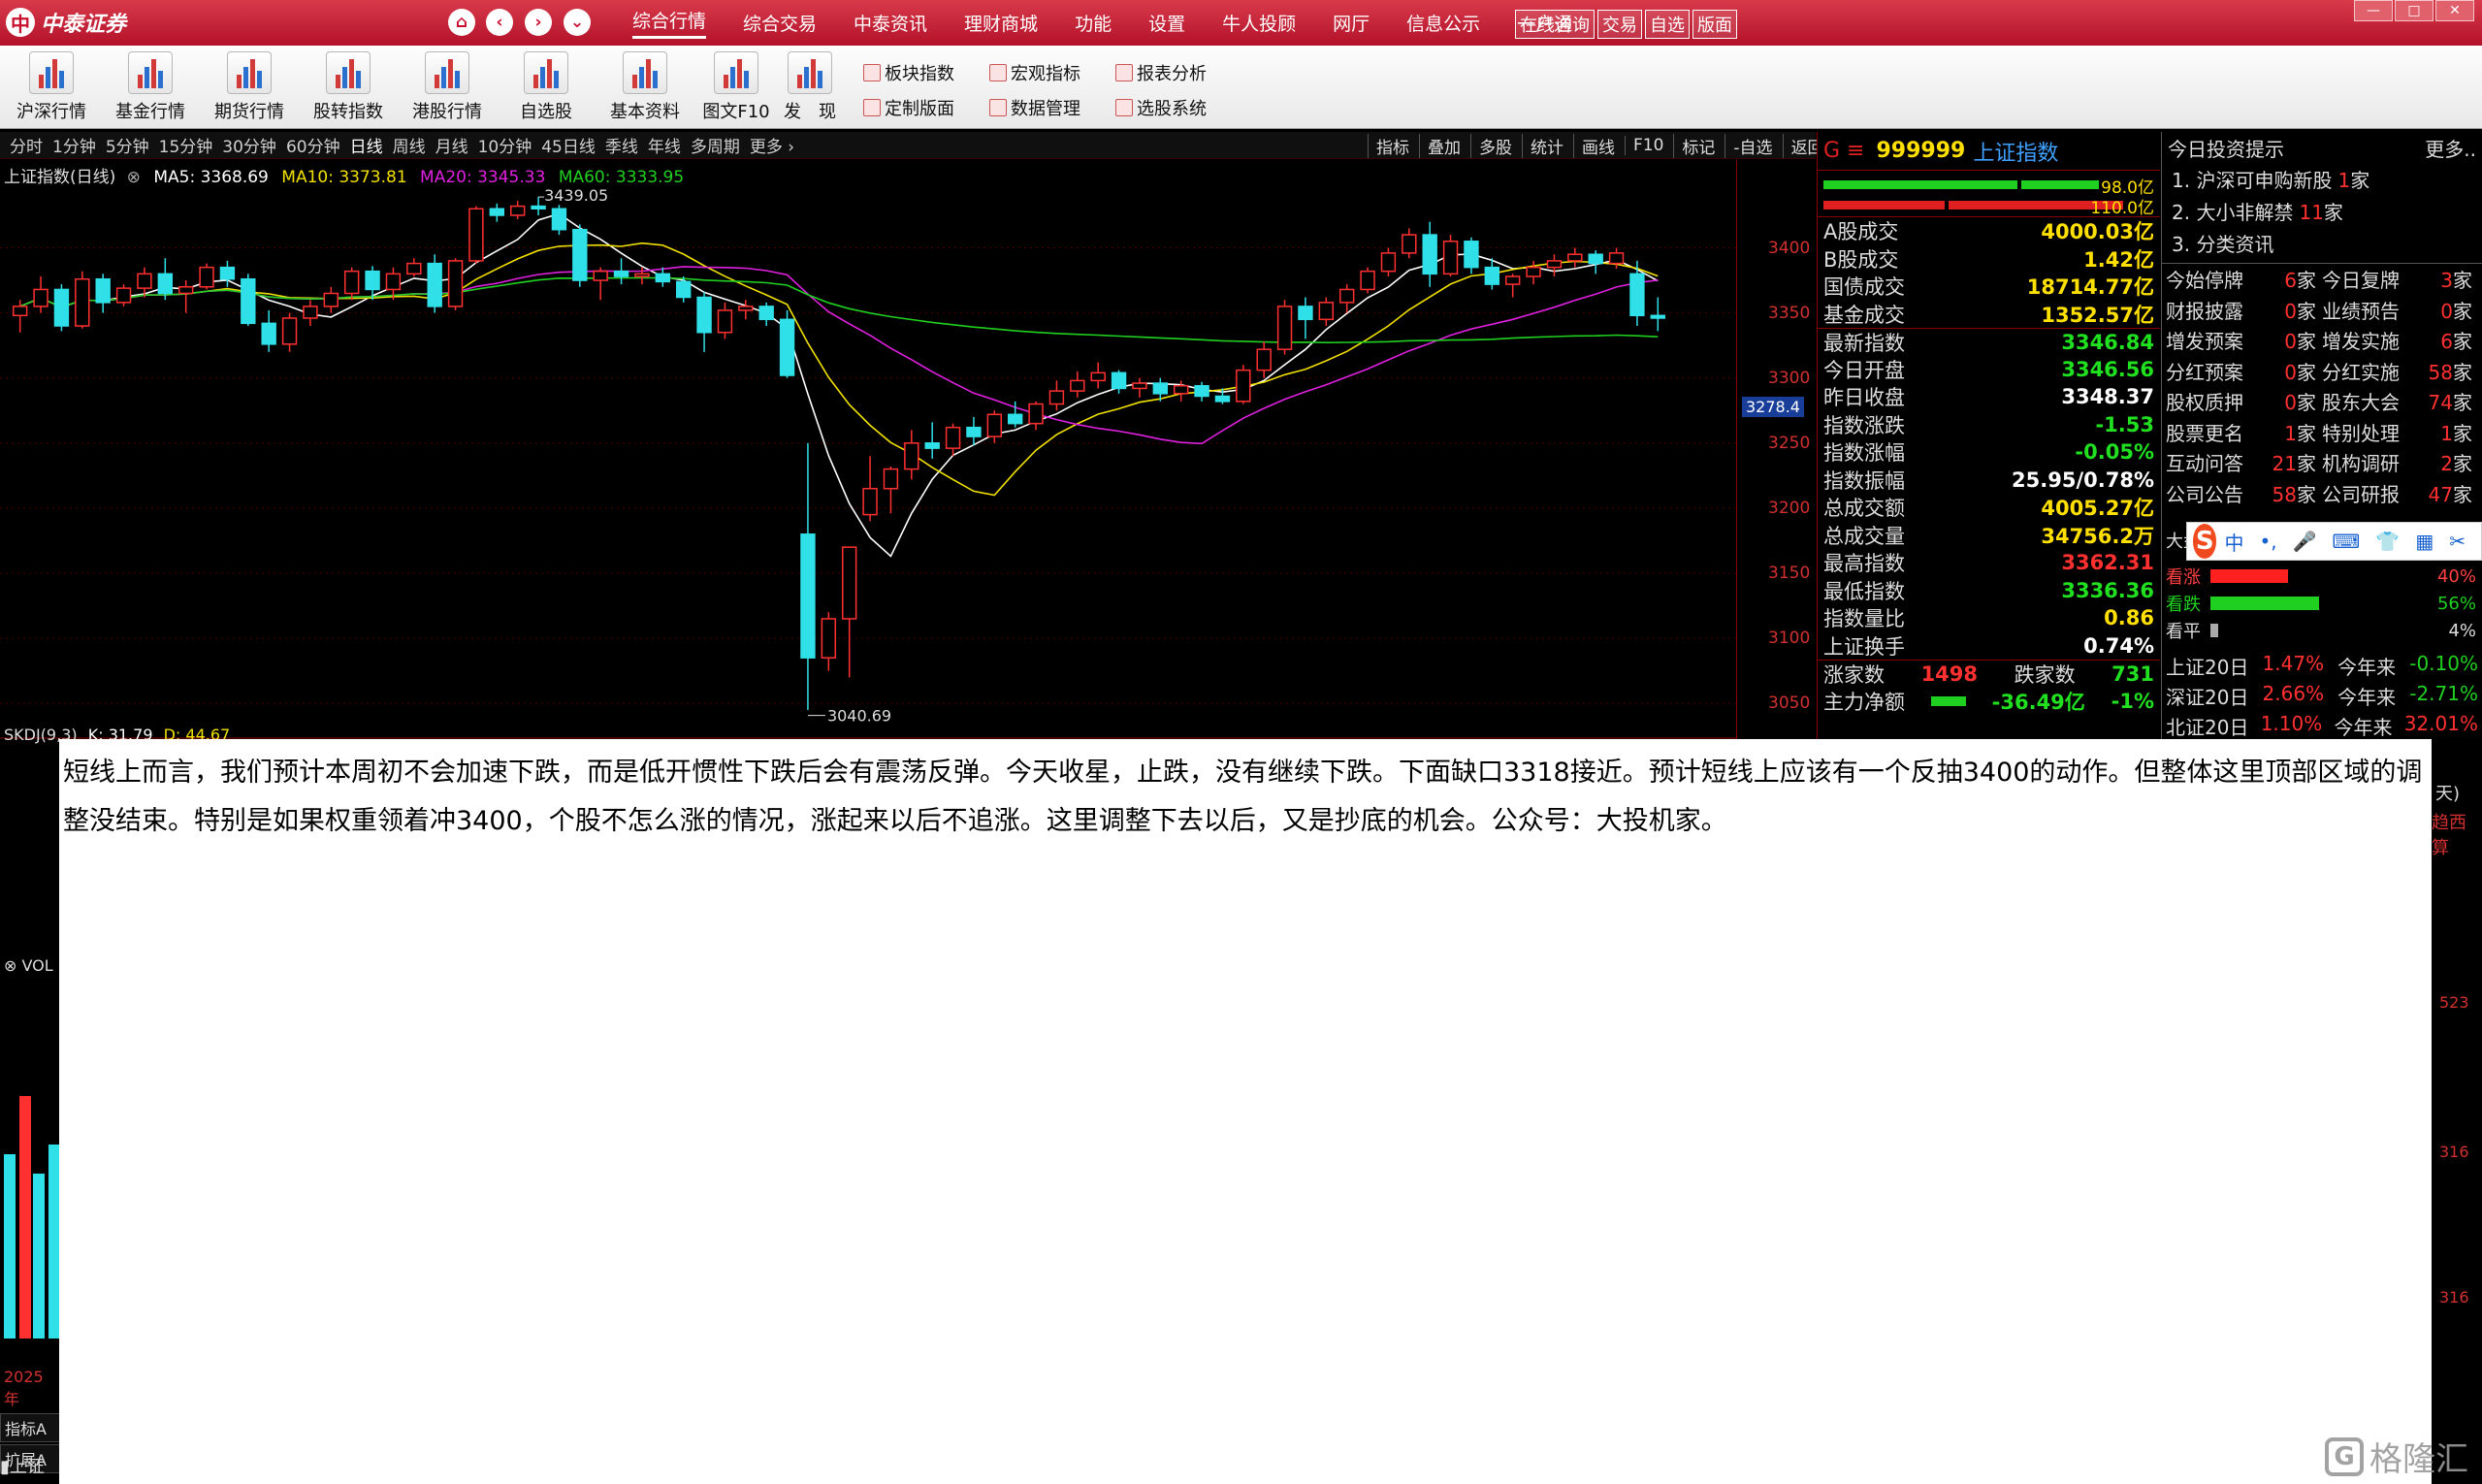 The height and width of the screenshot is (1484, 2482). I want to click on tip-item-2: 3. 分类资讯, so click(2322, 243).